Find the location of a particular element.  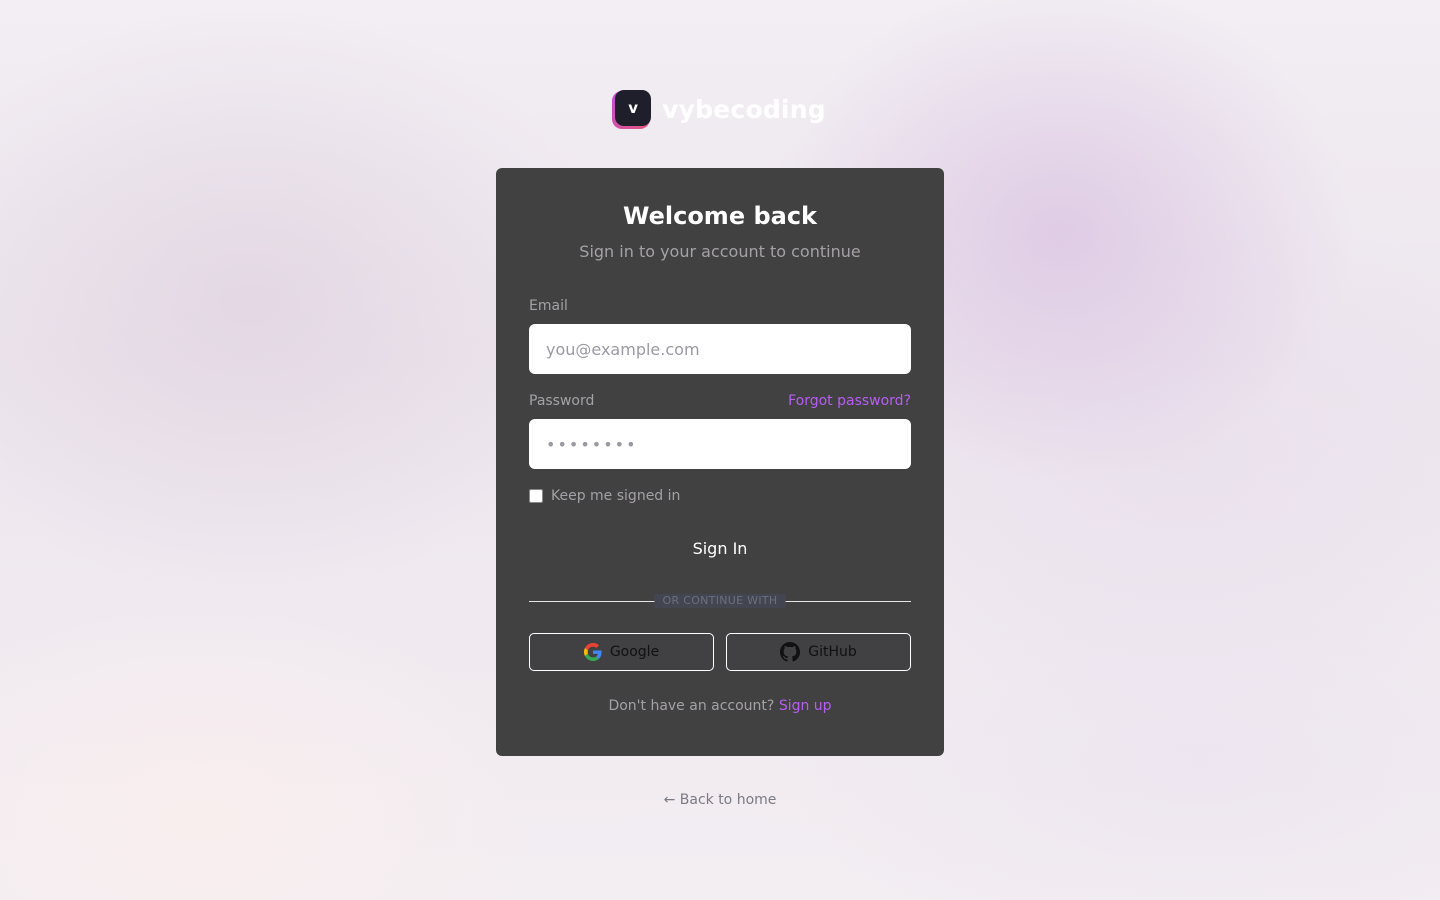

signup-prompt-row: Don't have an account? Sign up is located at coordinates (720, 706).